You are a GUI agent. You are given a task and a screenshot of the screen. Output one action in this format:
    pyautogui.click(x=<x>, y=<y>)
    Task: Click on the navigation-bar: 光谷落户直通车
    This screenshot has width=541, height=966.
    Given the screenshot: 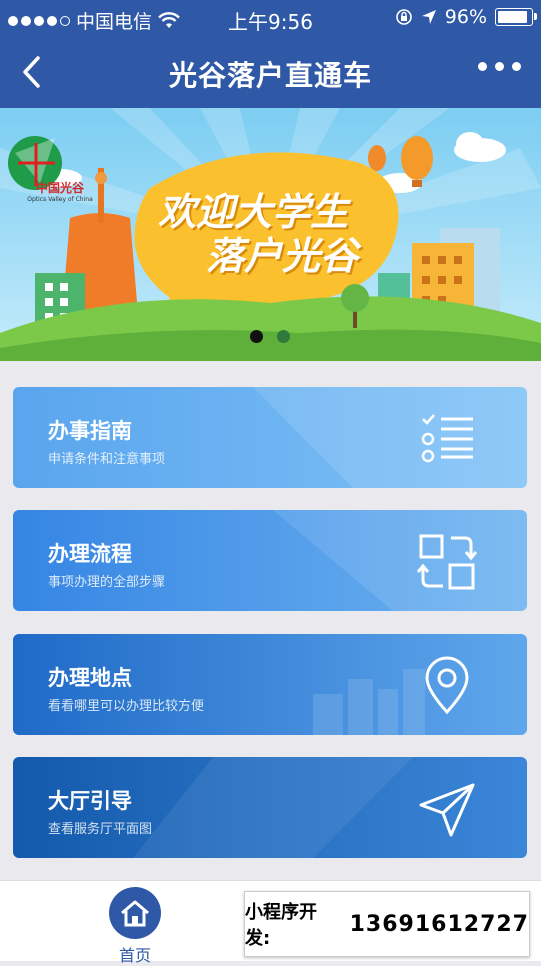 What is the action you would take?
    pyautogui.click(x=270, y=72)
    